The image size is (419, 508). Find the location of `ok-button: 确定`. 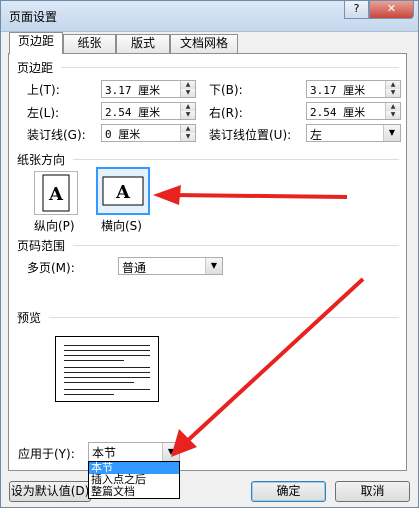

ok-button: 确定 is located at coordinates (288, 491).